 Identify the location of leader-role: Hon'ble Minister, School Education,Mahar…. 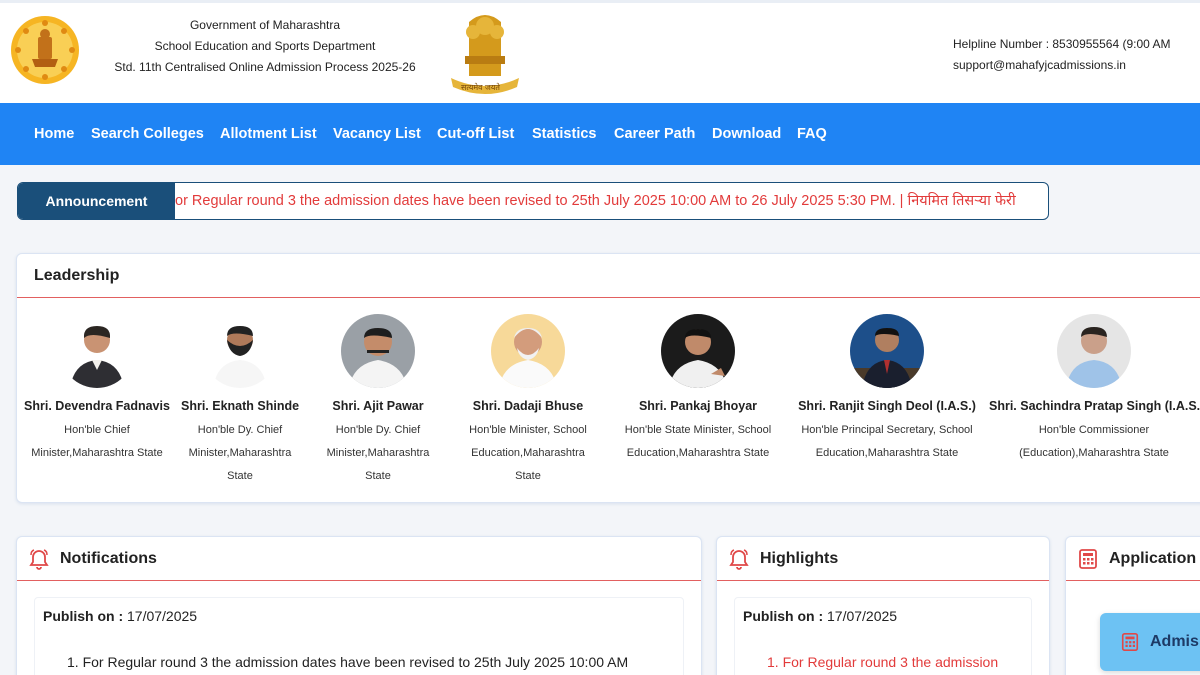
(528, 453).